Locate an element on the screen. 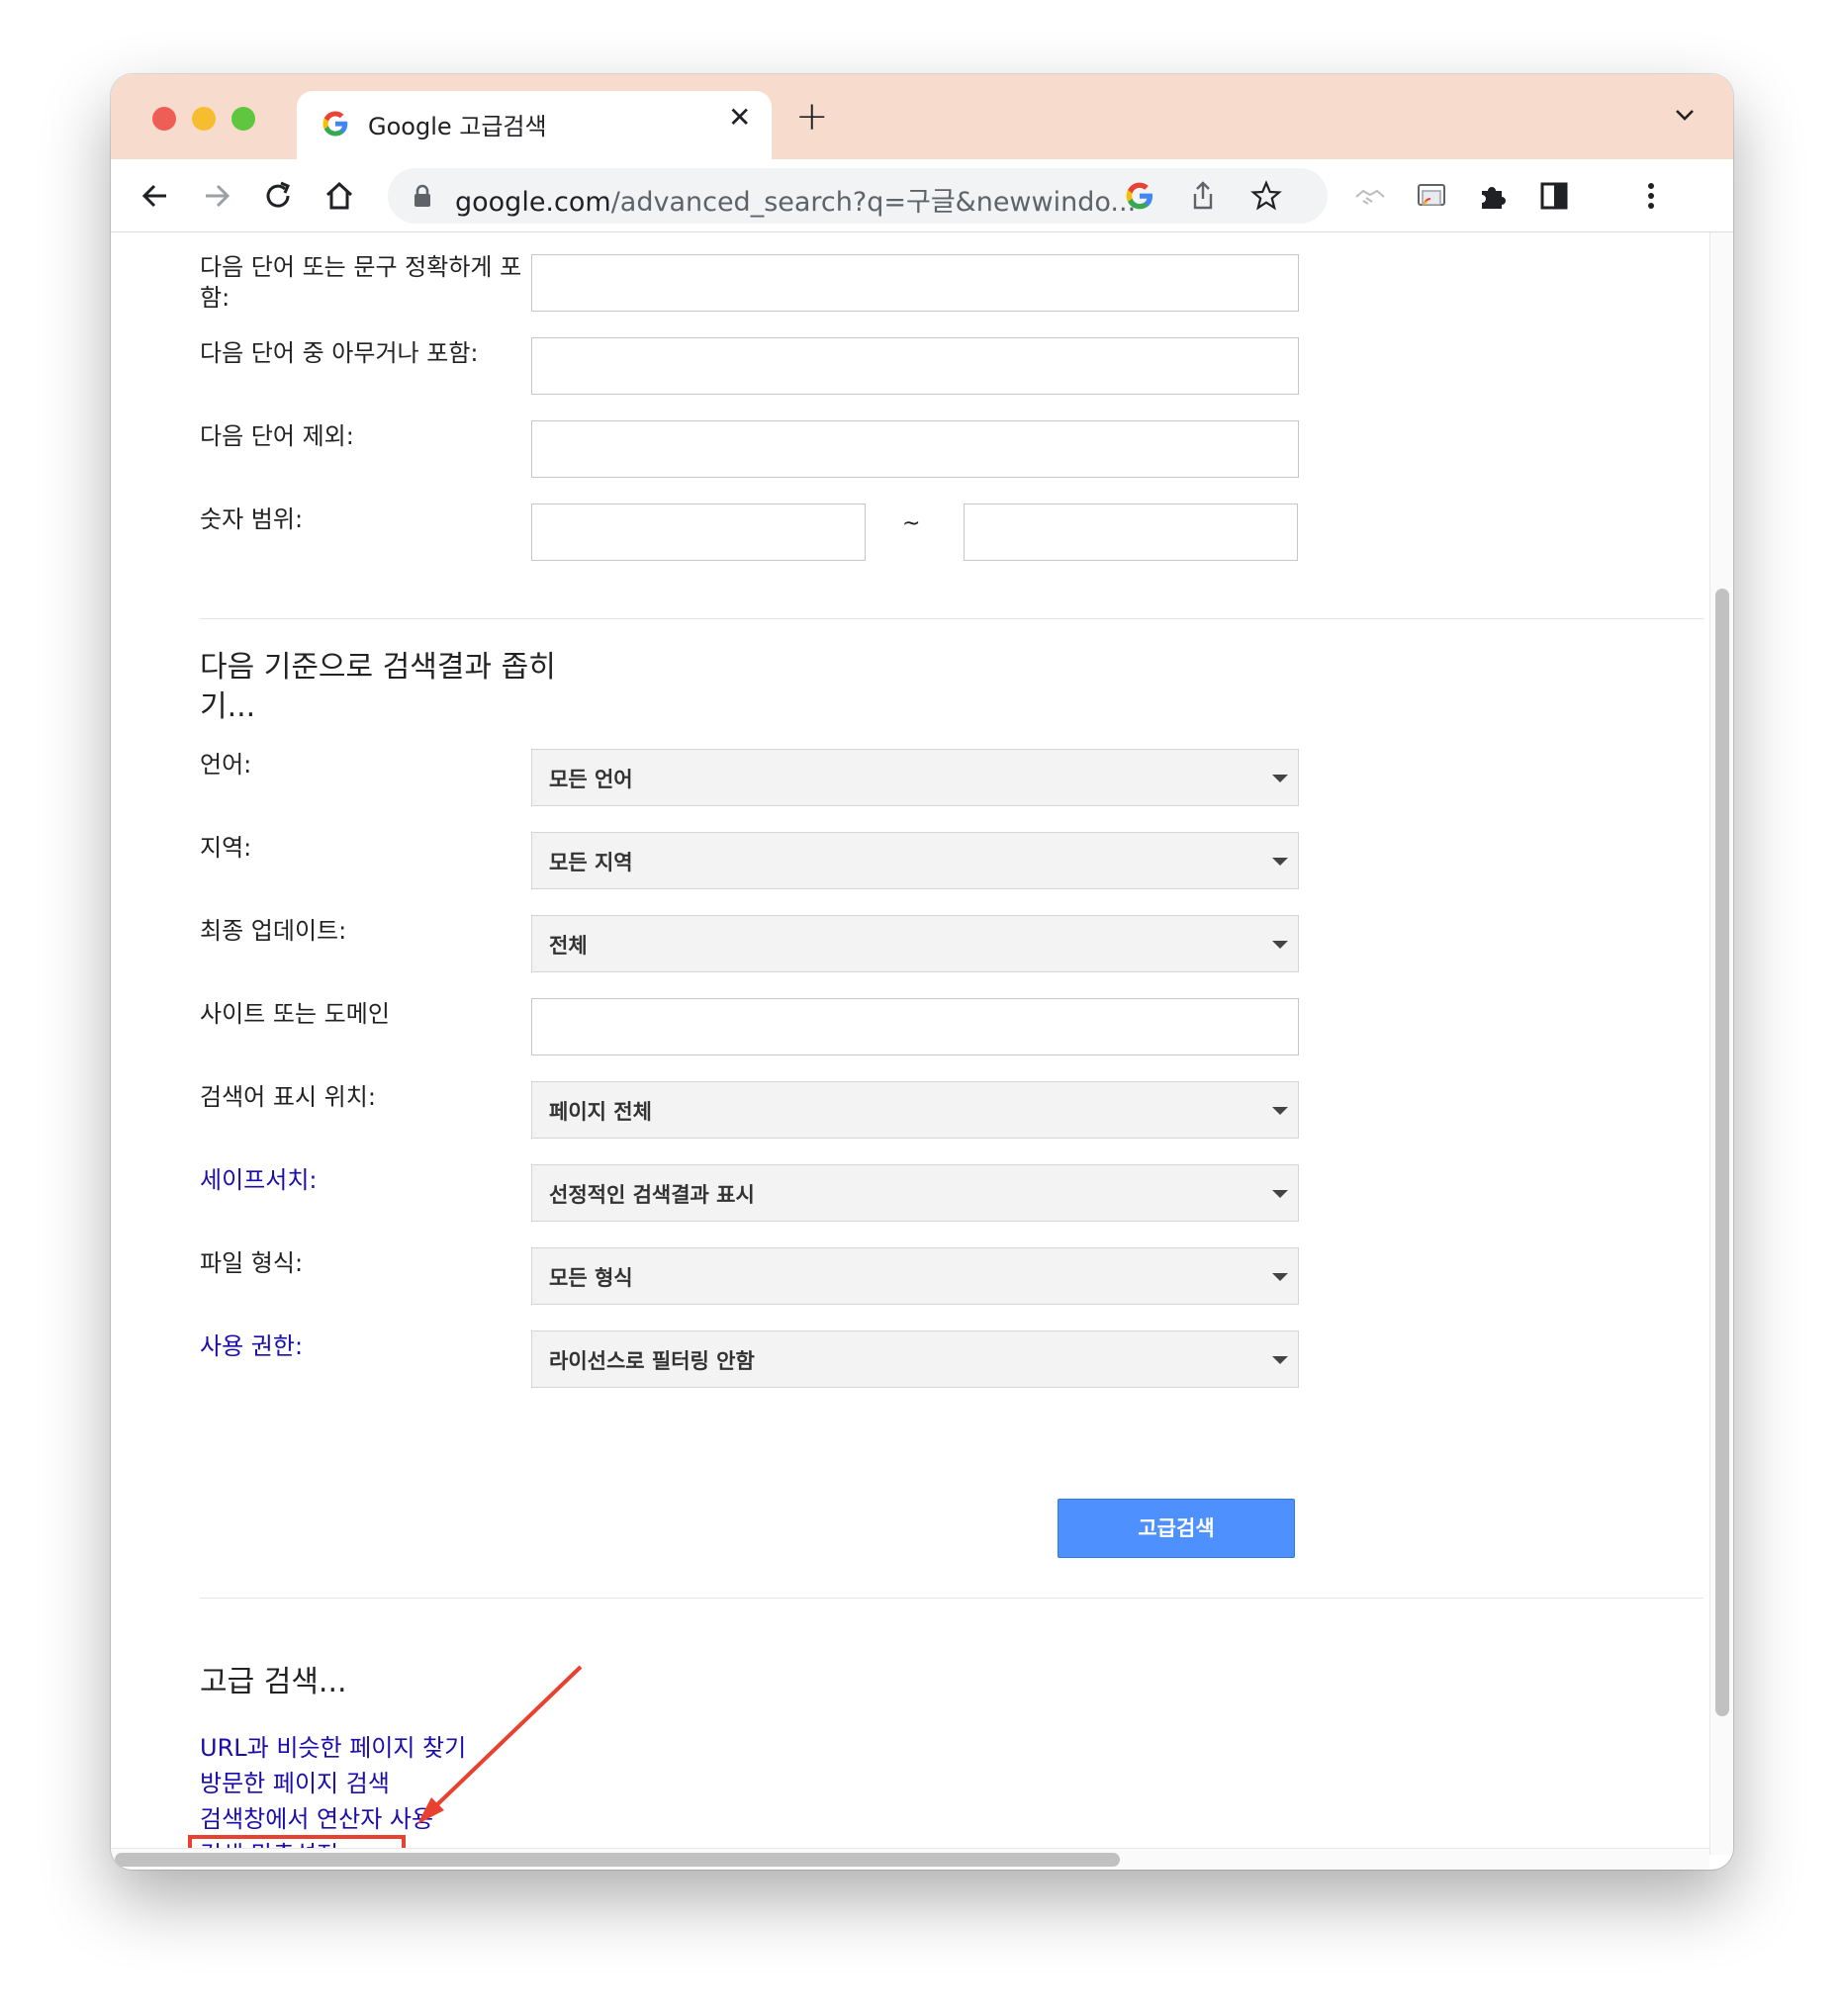 The height and width of the screenshot is (2016, 1842). vertical-scroll-thumb is located at coordinates (1722, 1152).